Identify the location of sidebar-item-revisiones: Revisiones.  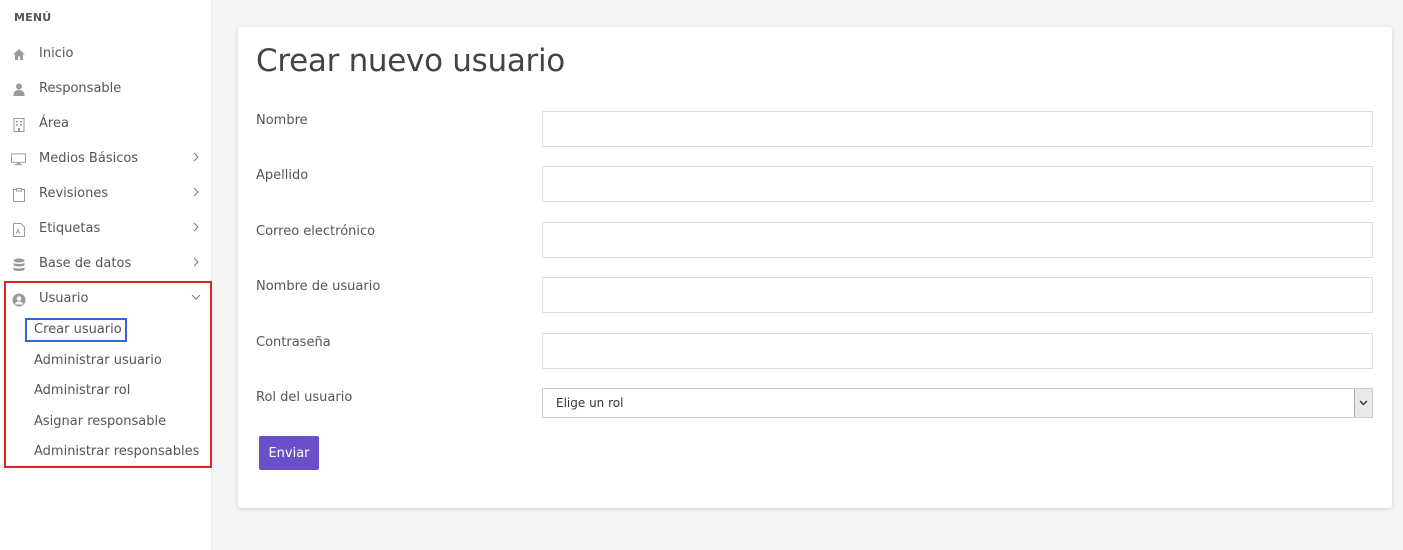
(105, 194).